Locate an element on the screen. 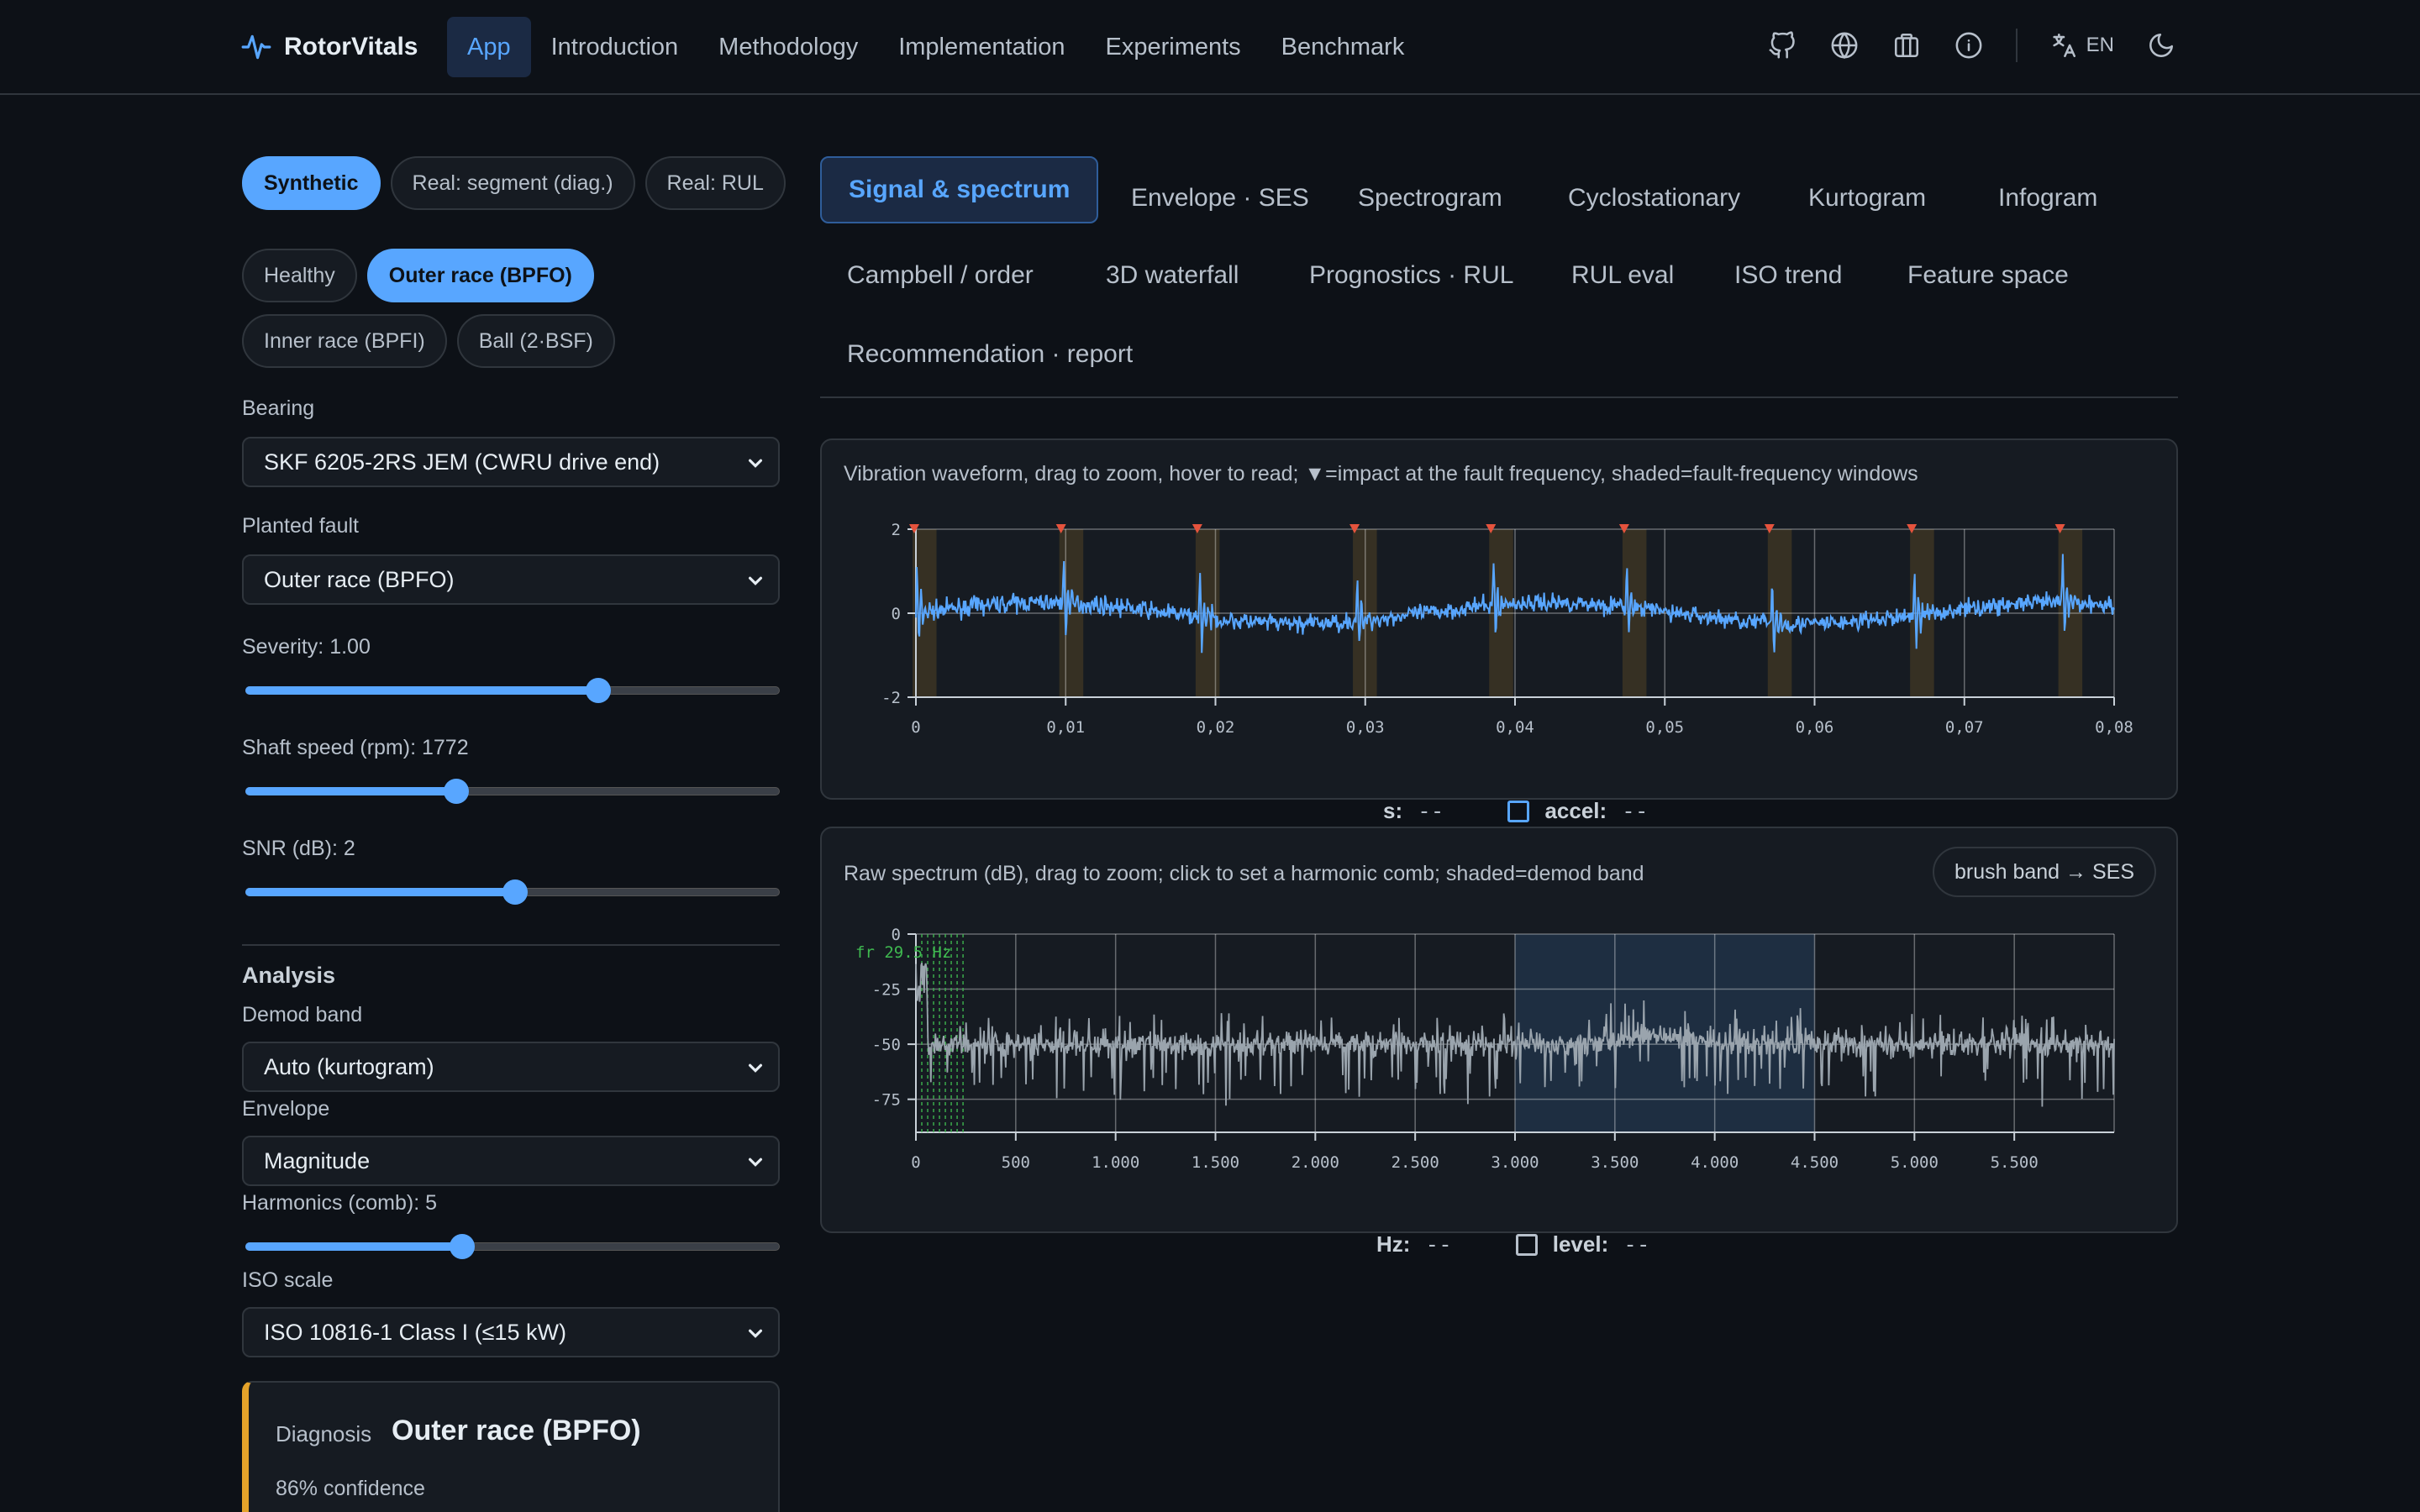  nav-link-methodology: Methodology is located at coordinates (788, 47).